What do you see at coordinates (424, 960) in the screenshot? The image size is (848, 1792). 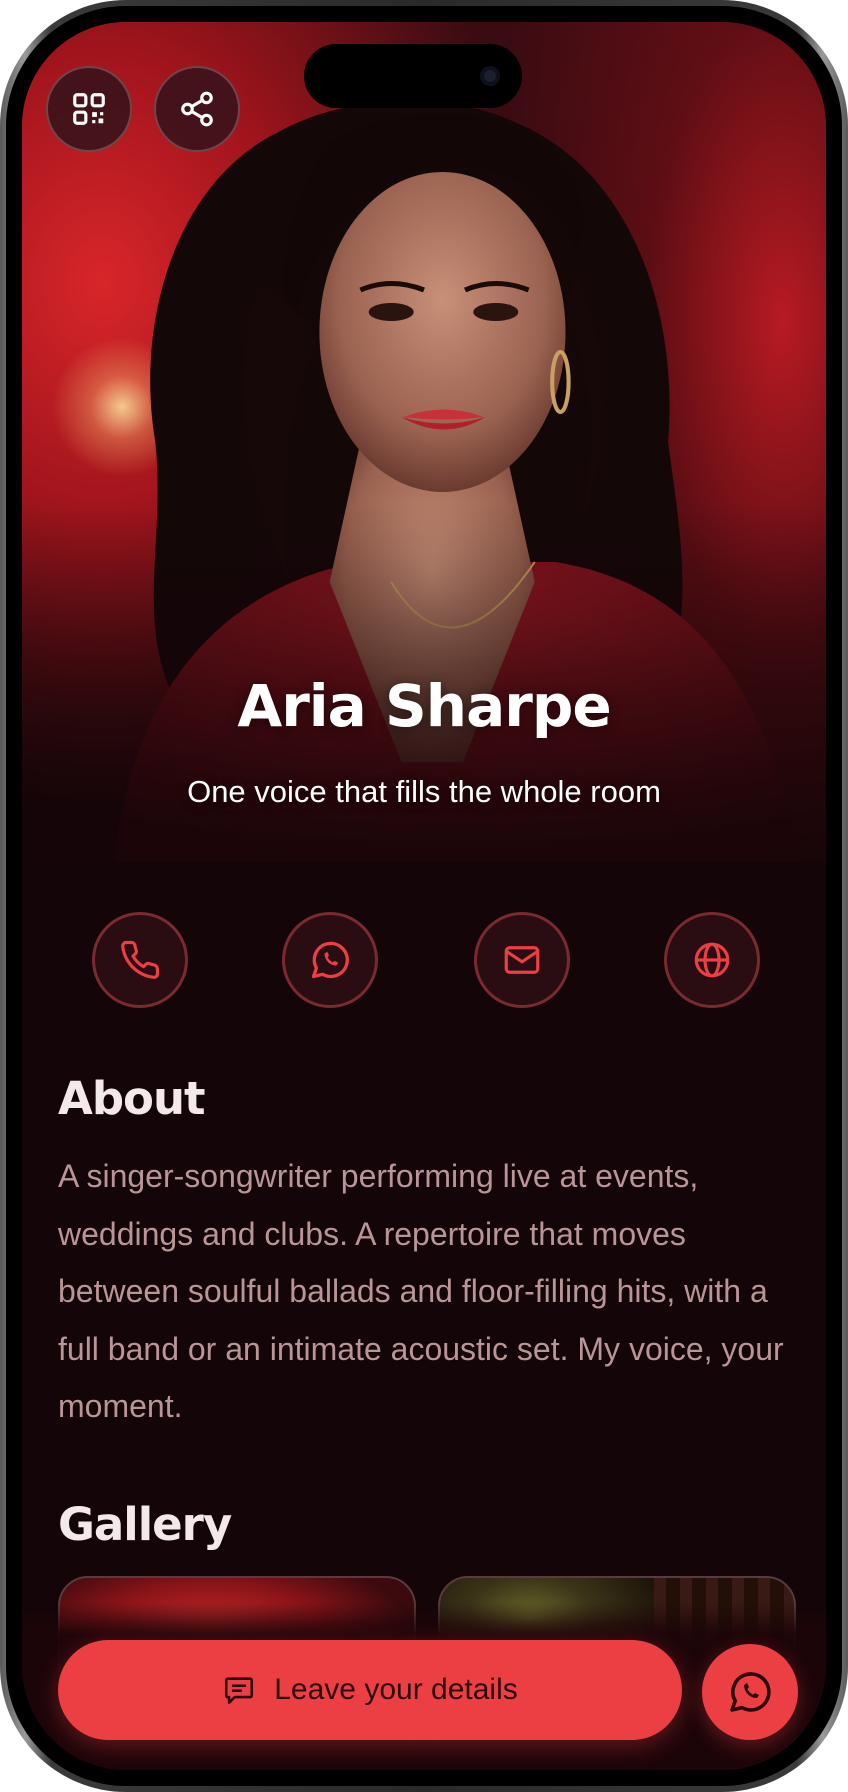 I see `contact-actions` at bounding box center [424, 960].